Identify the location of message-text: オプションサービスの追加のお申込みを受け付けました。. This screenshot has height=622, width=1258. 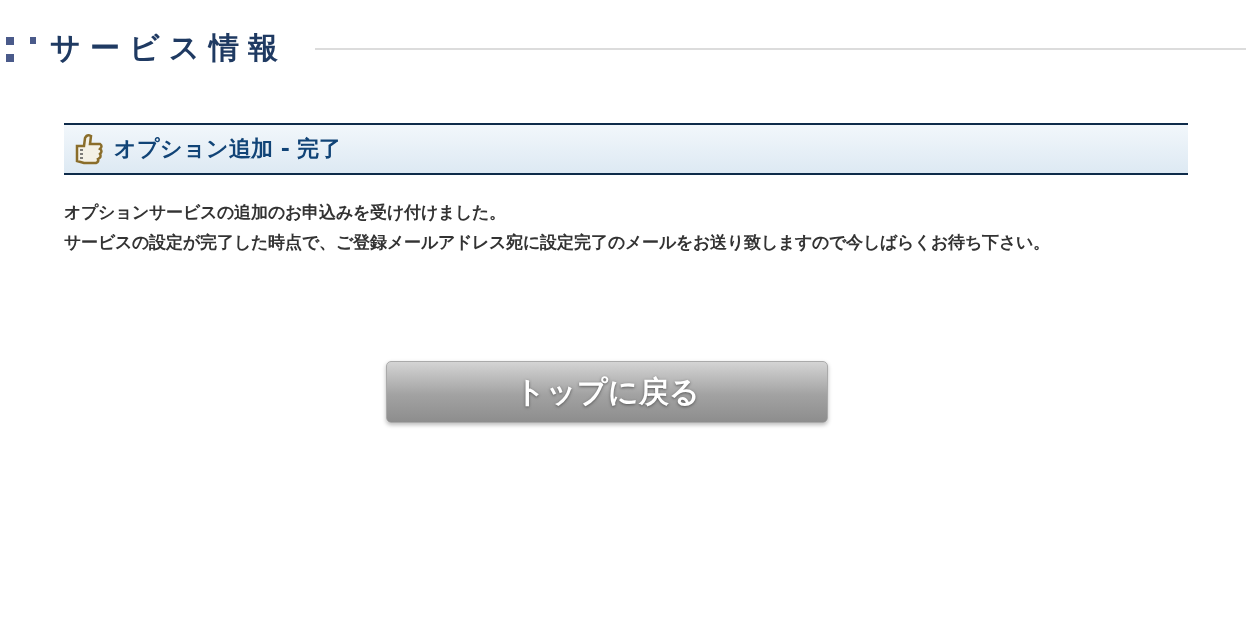
(285, 212).